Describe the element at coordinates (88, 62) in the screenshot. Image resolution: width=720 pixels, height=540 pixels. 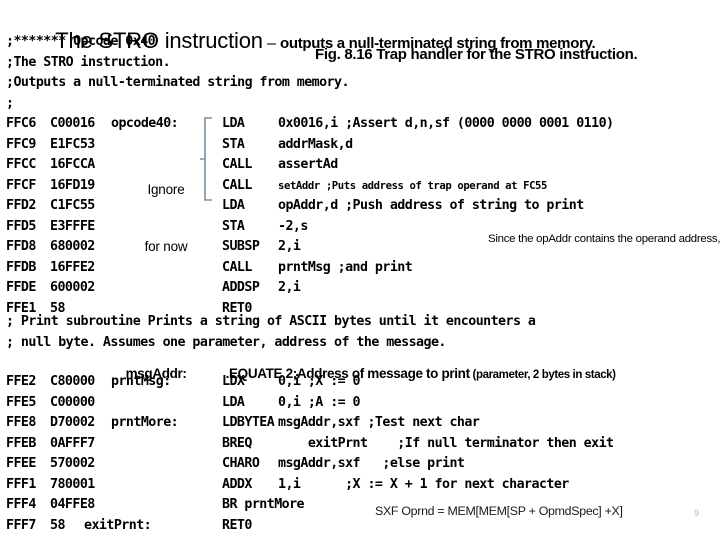
I see `comment-line: ;The STRO instruction.` at that location.